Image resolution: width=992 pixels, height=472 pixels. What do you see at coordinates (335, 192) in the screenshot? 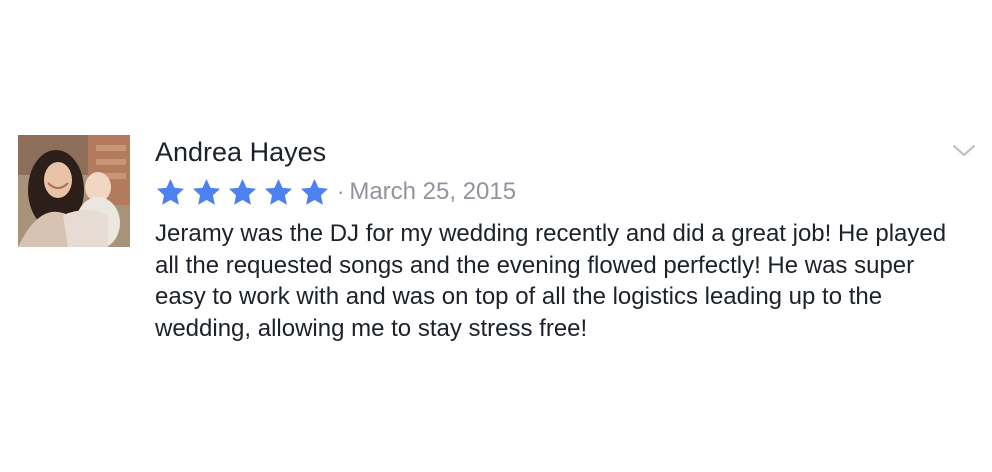
I see `rating-row: · March 25, 2015` at bounding box center [335, 192].